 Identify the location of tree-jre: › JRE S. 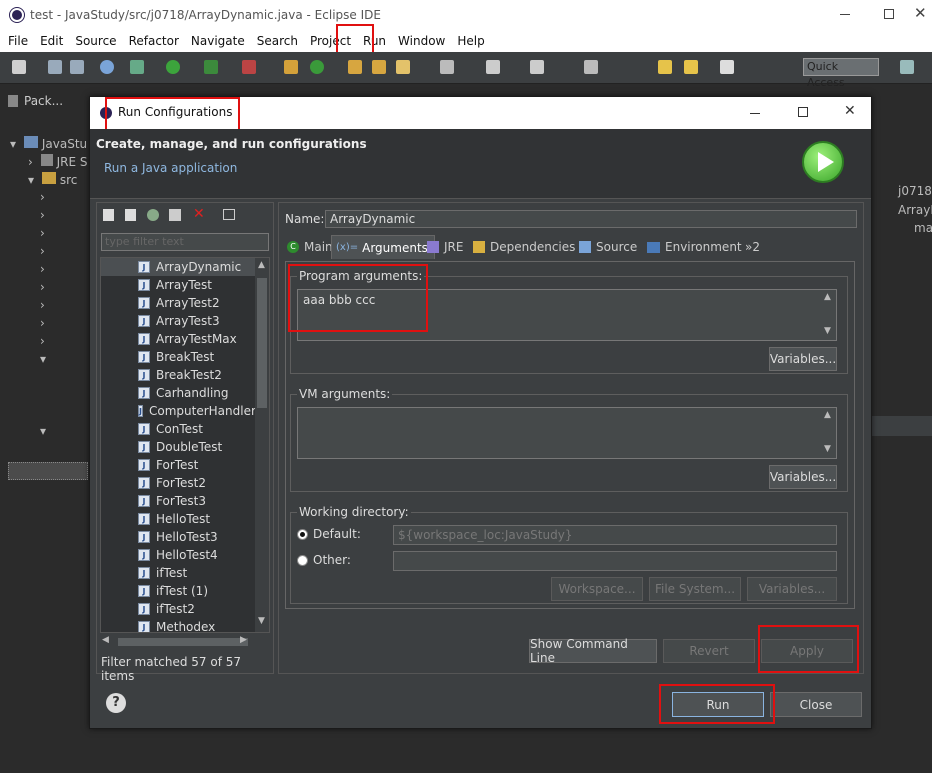
(44, 163).